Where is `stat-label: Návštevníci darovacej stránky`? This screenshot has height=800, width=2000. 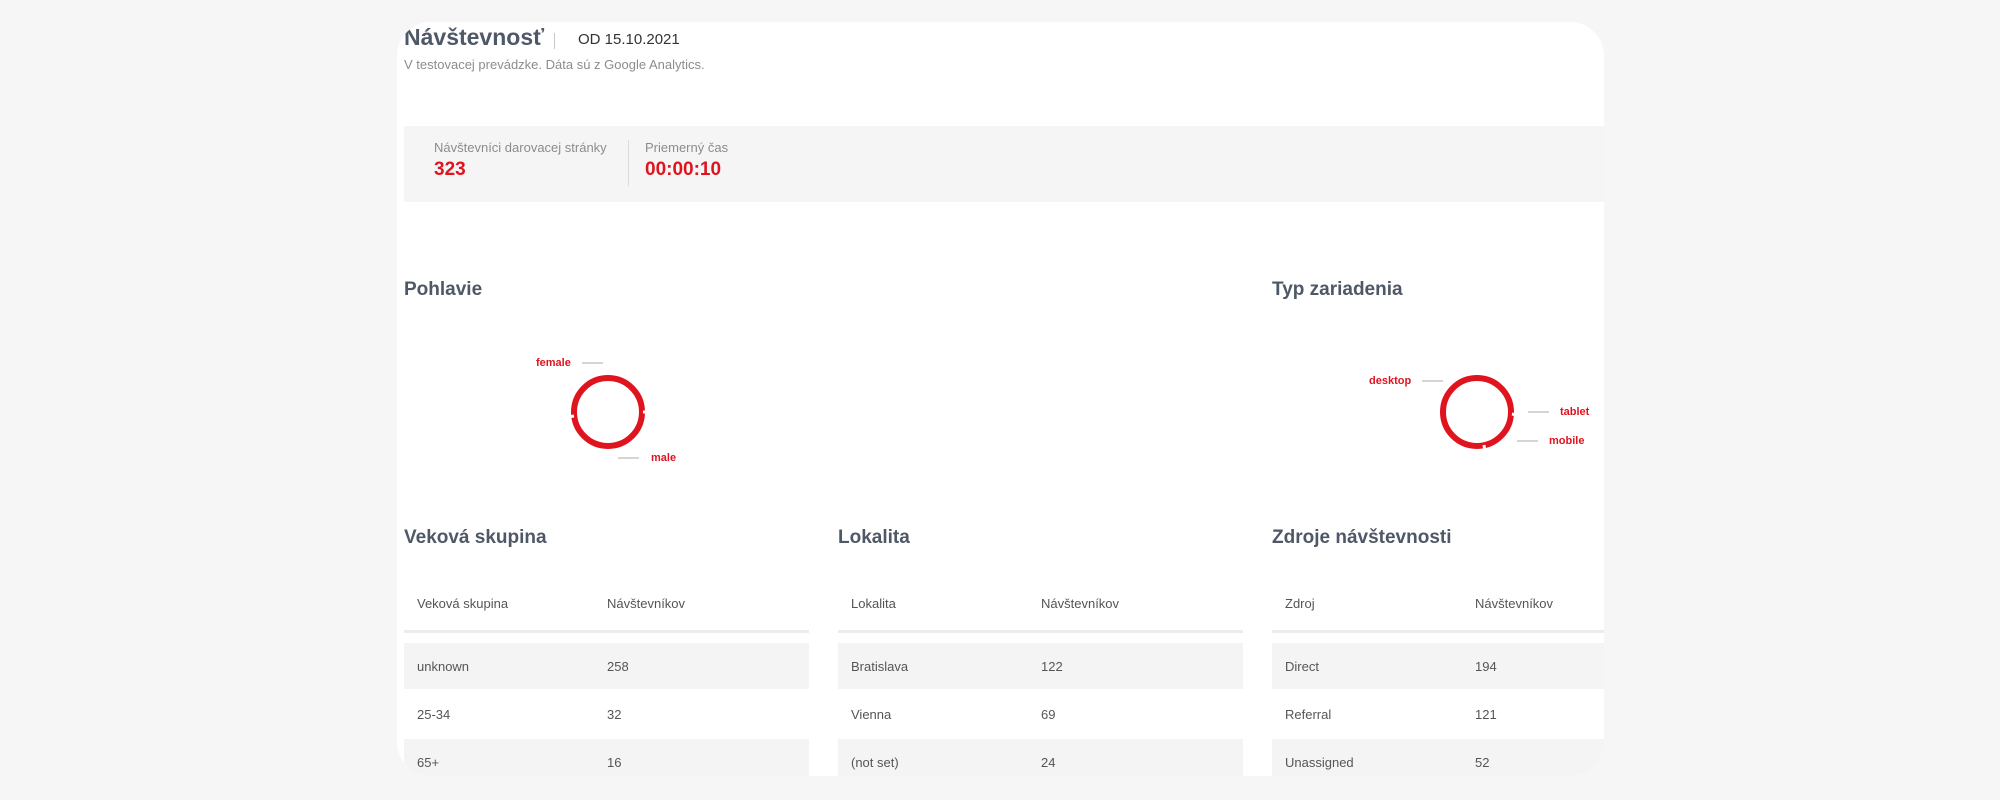 stat-label: Návštevníci darovacej stránky is located at coordinates (520, 147).